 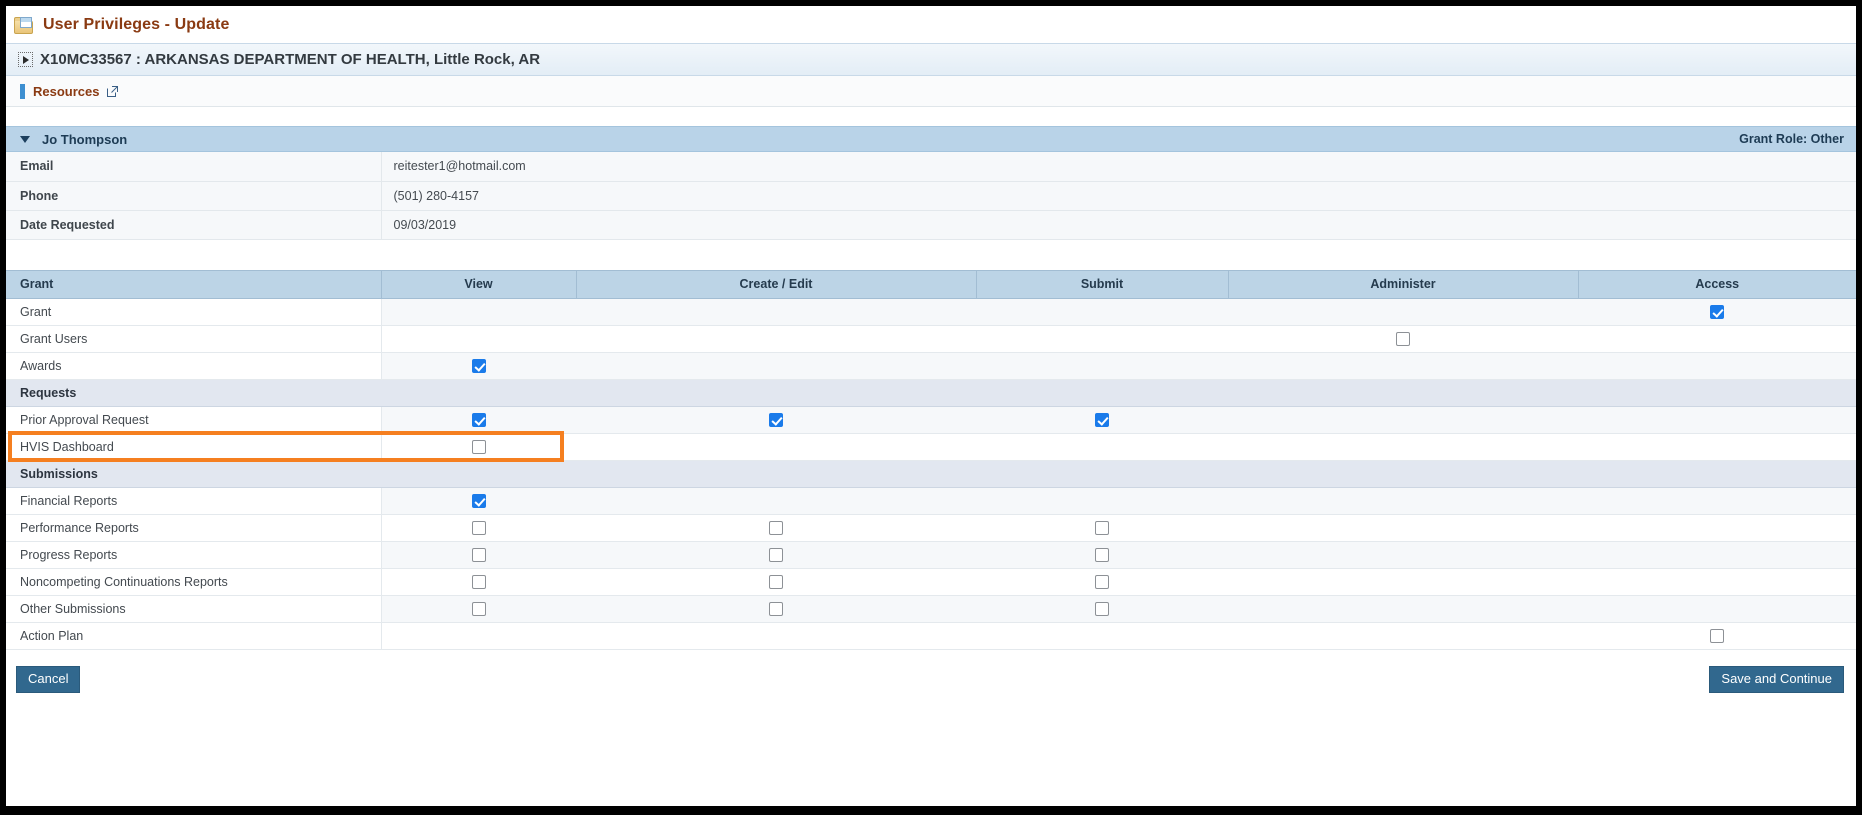 I want to click on group-header-row: Submissions, so click(x=931, y=473).